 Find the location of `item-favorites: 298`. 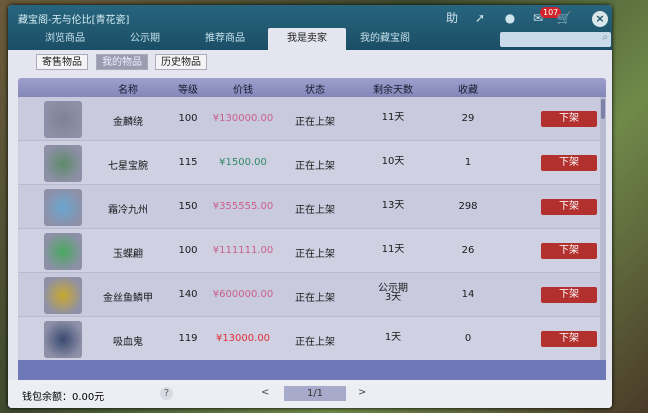

item-favorites: 298 is located at coordinates (468, 206).